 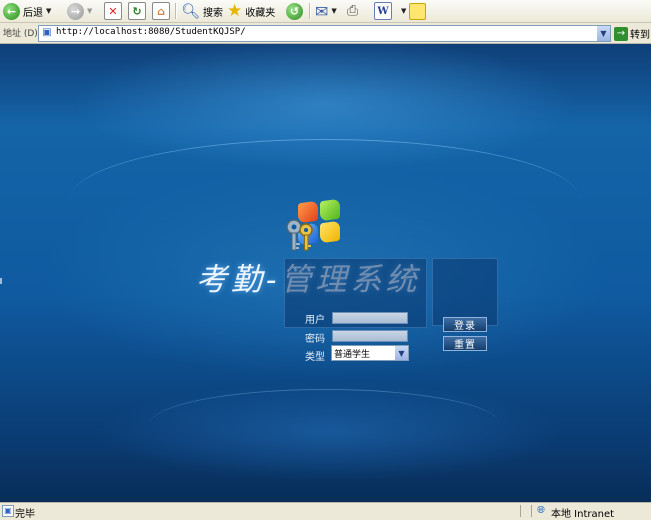 I want to click on keys-icon, so click(x=299, y=235).